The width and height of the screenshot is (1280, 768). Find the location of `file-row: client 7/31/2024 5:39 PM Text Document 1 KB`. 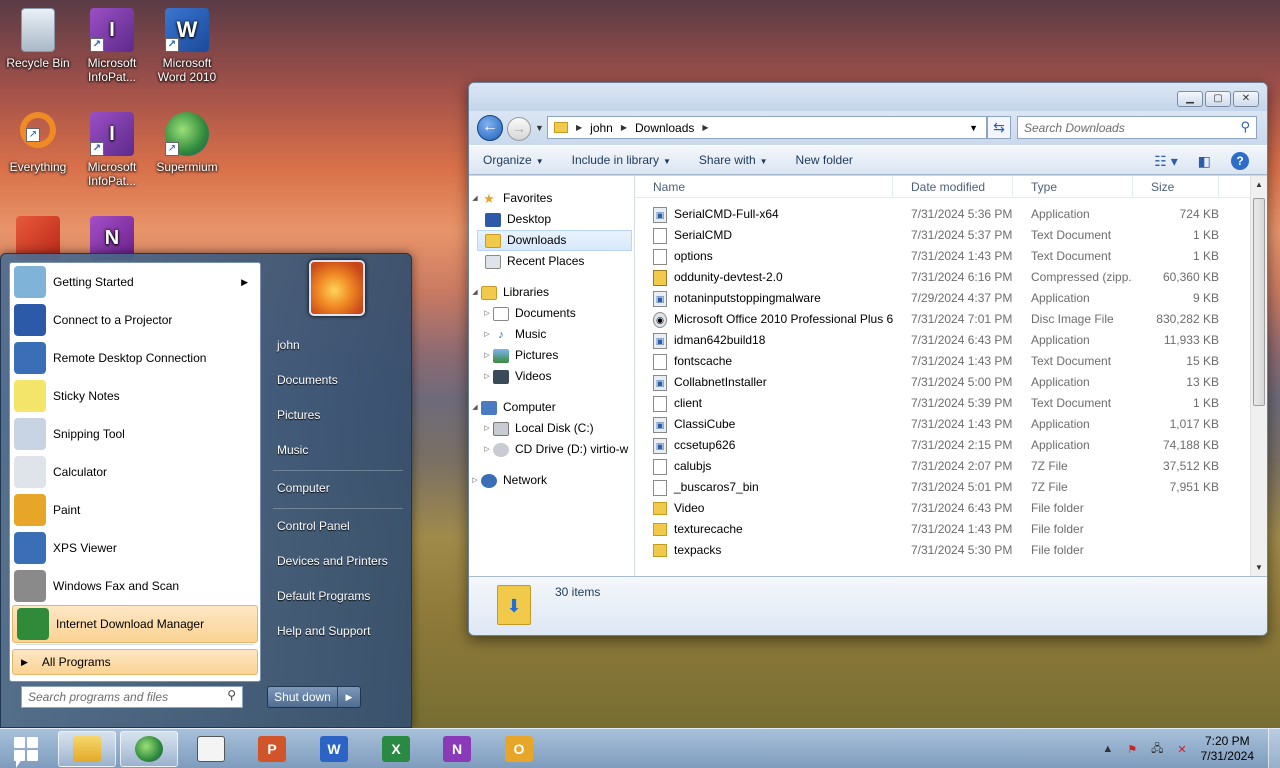

file-row: client 7/31/2024 5:39 PM Text Document 1 KB is located at coordinates (951, 403).